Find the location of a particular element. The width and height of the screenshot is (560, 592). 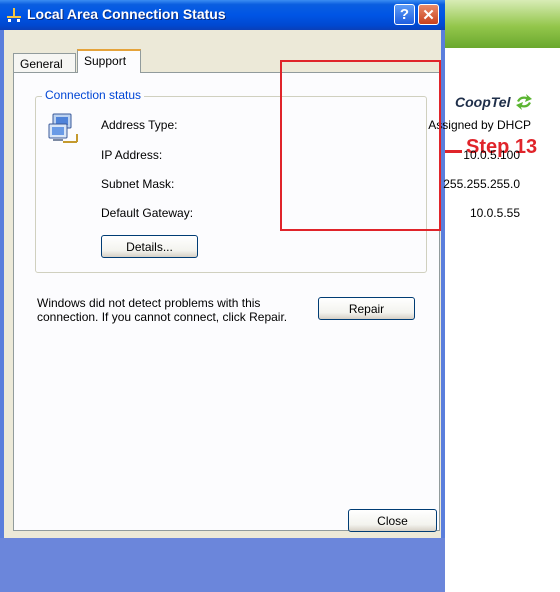

help-button: ? is located at coordinates (404, 14).